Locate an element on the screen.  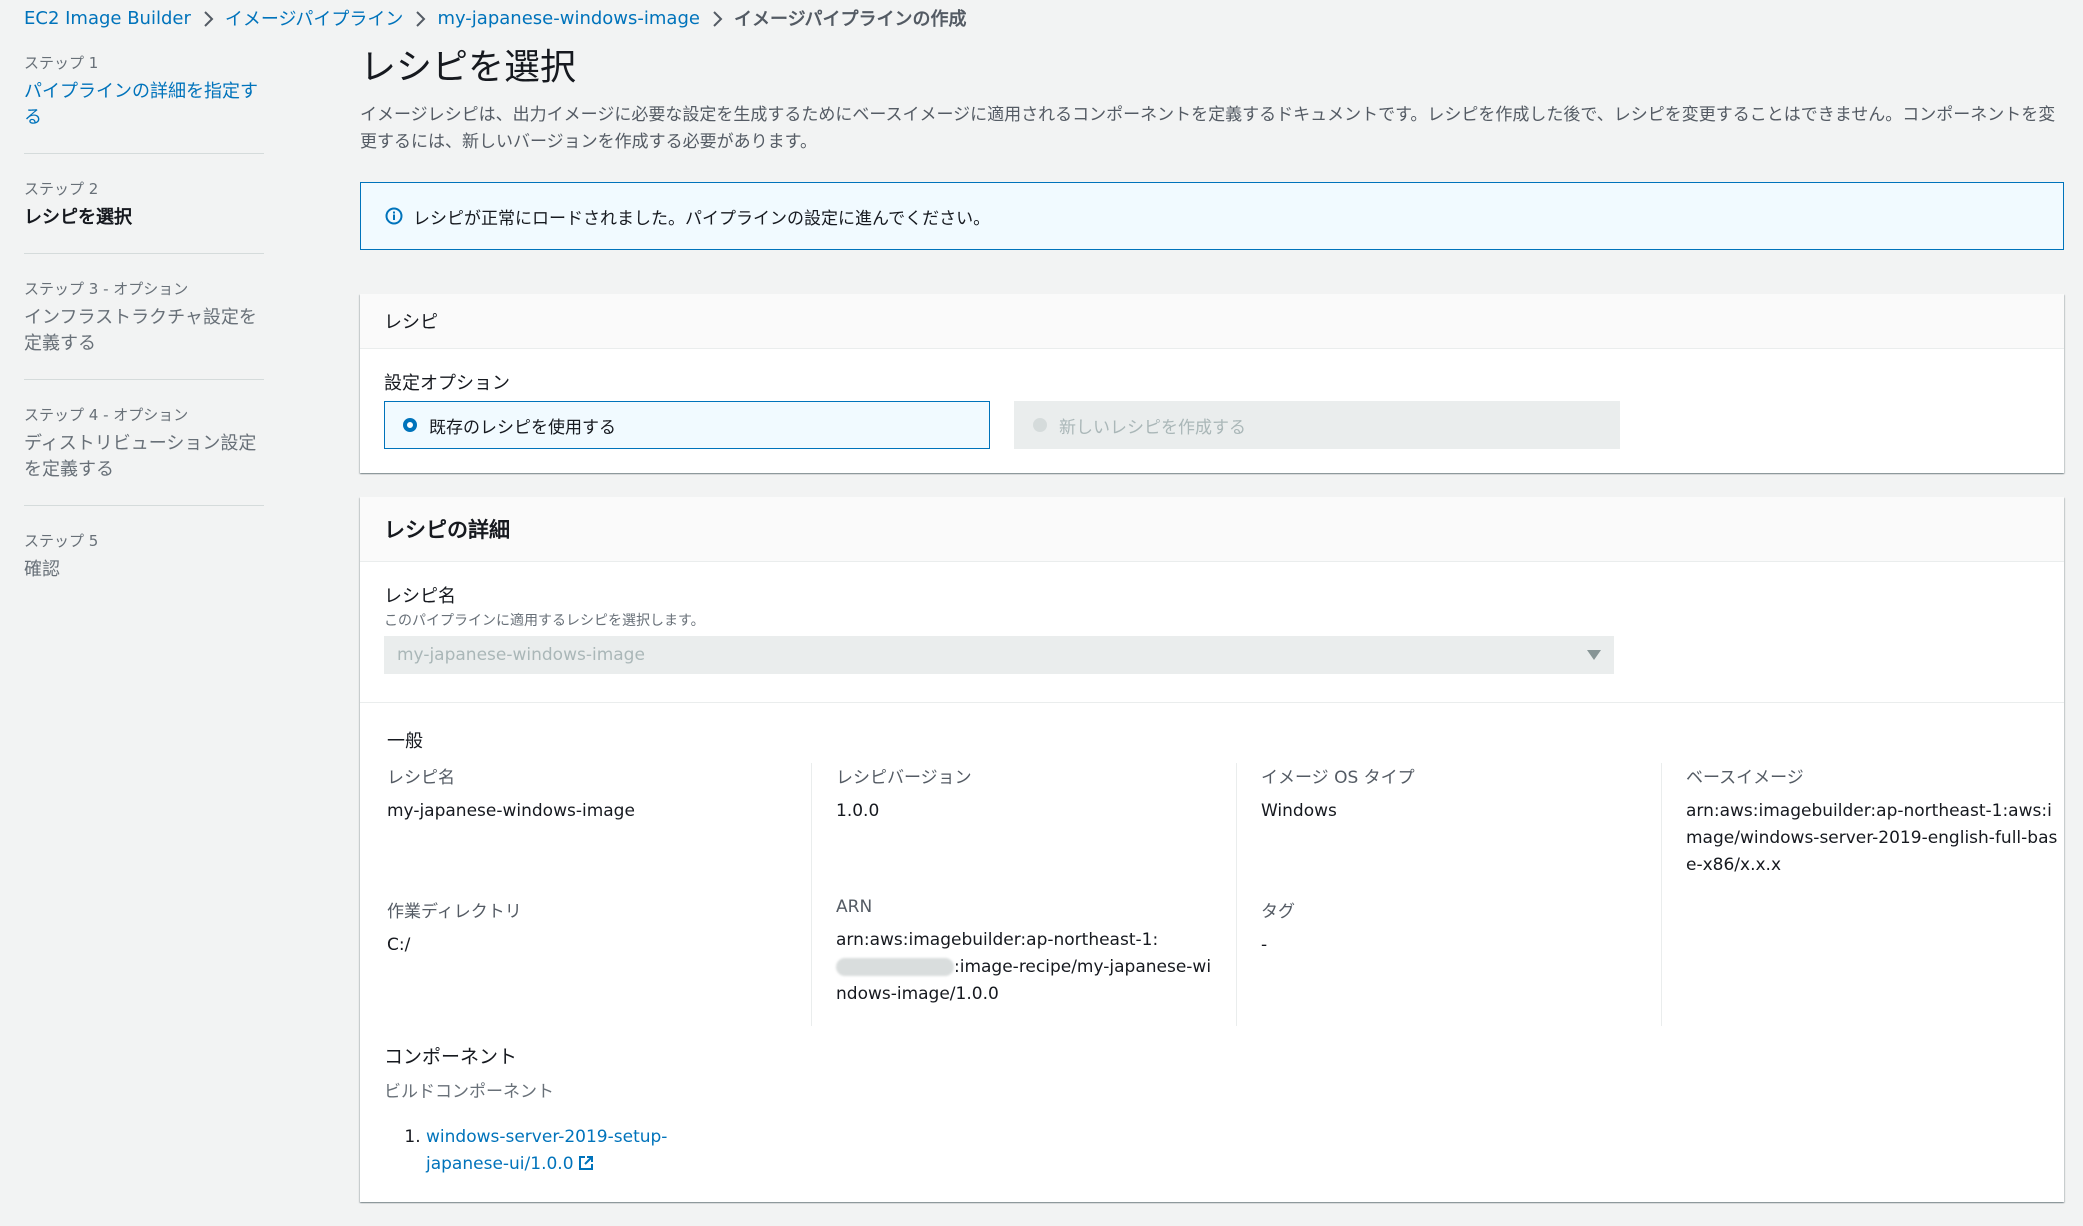
kv-empty is located at coordinates (1872, 961).